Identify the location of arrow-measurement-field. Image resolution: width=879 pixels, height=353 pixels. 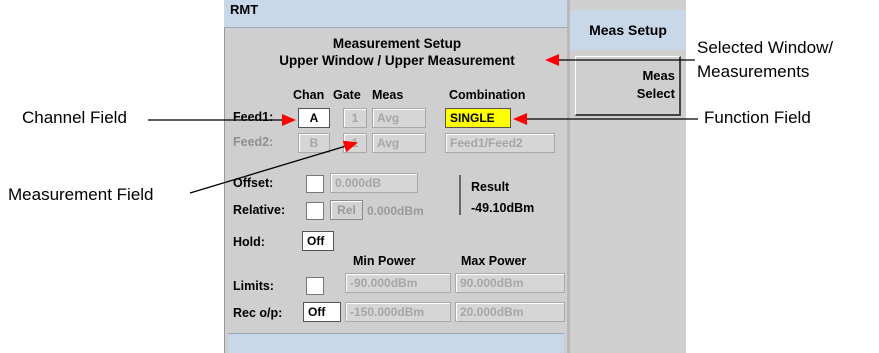
(273, 167).